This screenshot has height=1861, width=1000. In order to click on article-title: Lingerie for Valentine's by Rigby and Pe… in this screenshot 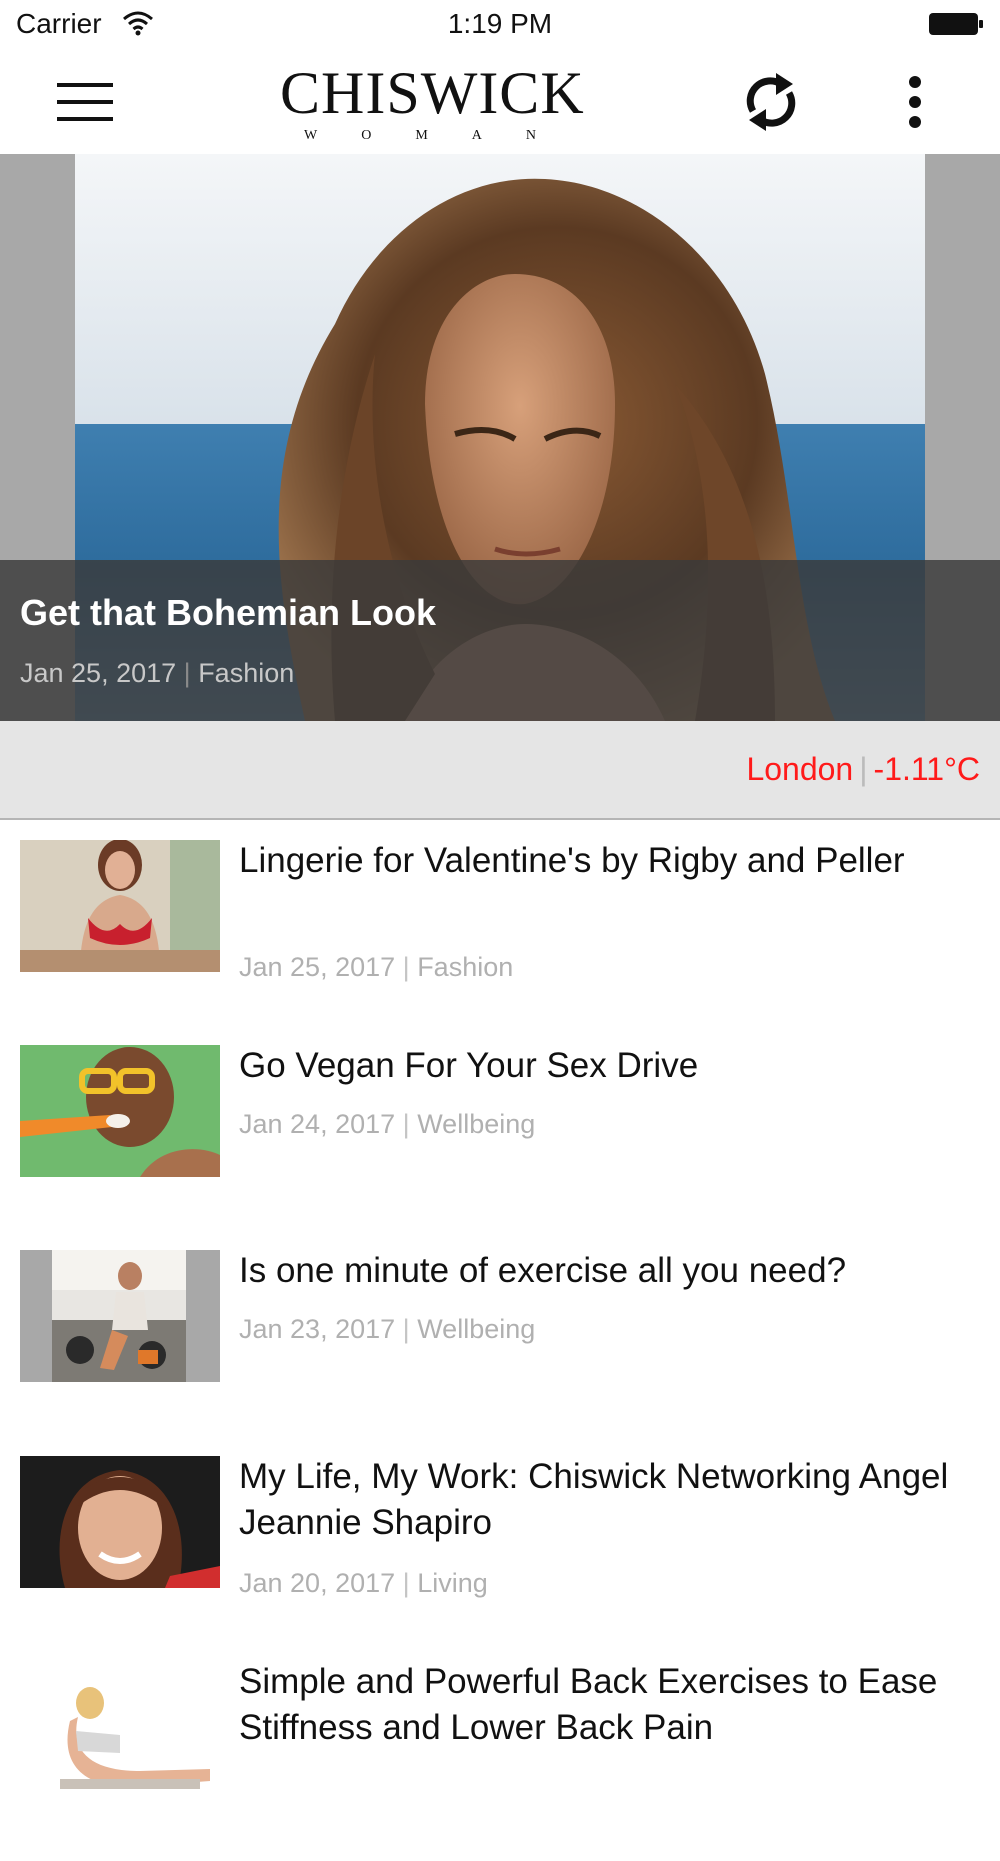, I will do `click(572, 860)`.